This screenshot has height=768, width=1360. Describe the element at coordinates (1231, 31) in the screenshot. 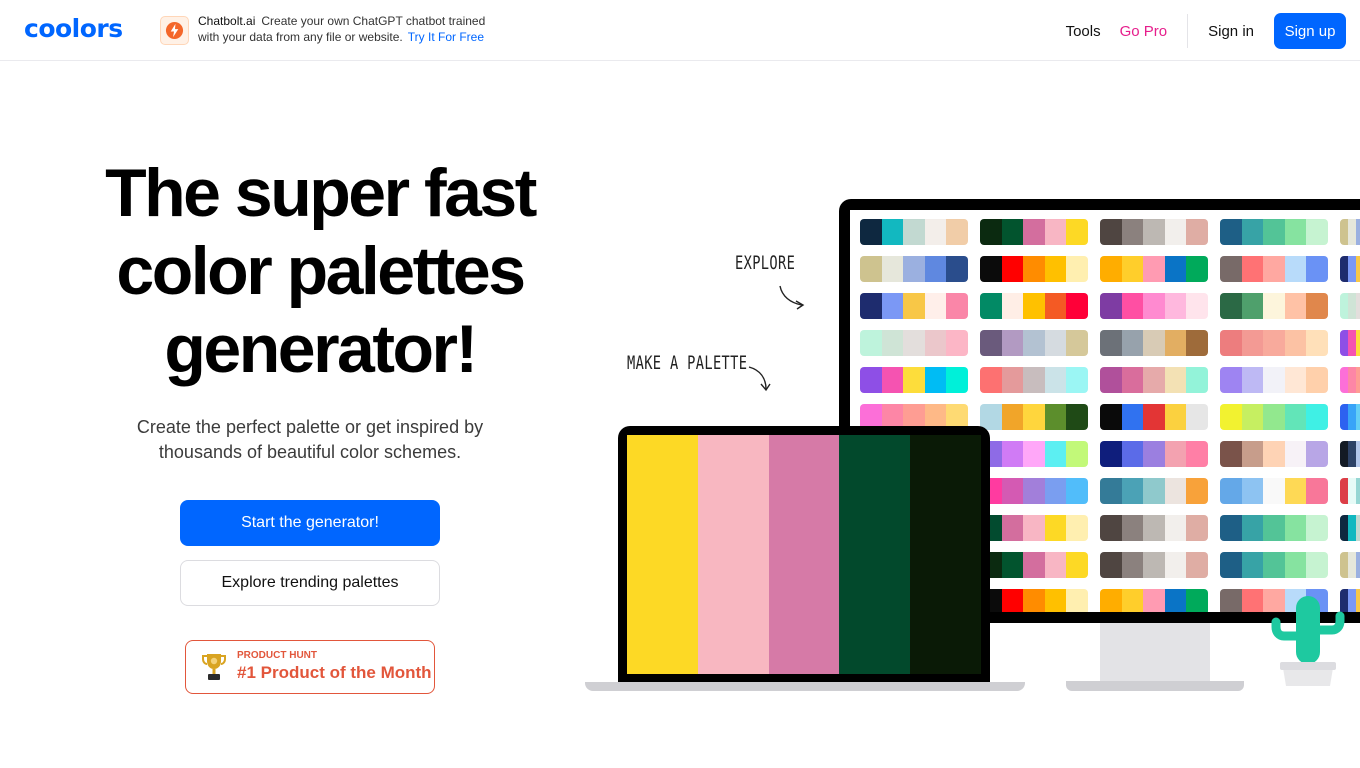

I see `sign-in-link: Sign in` at that location.